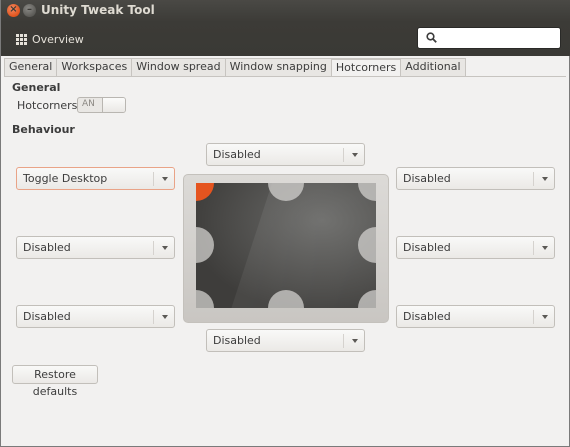  I want to click on hotcorners-switch: AN, so click(101, 105).